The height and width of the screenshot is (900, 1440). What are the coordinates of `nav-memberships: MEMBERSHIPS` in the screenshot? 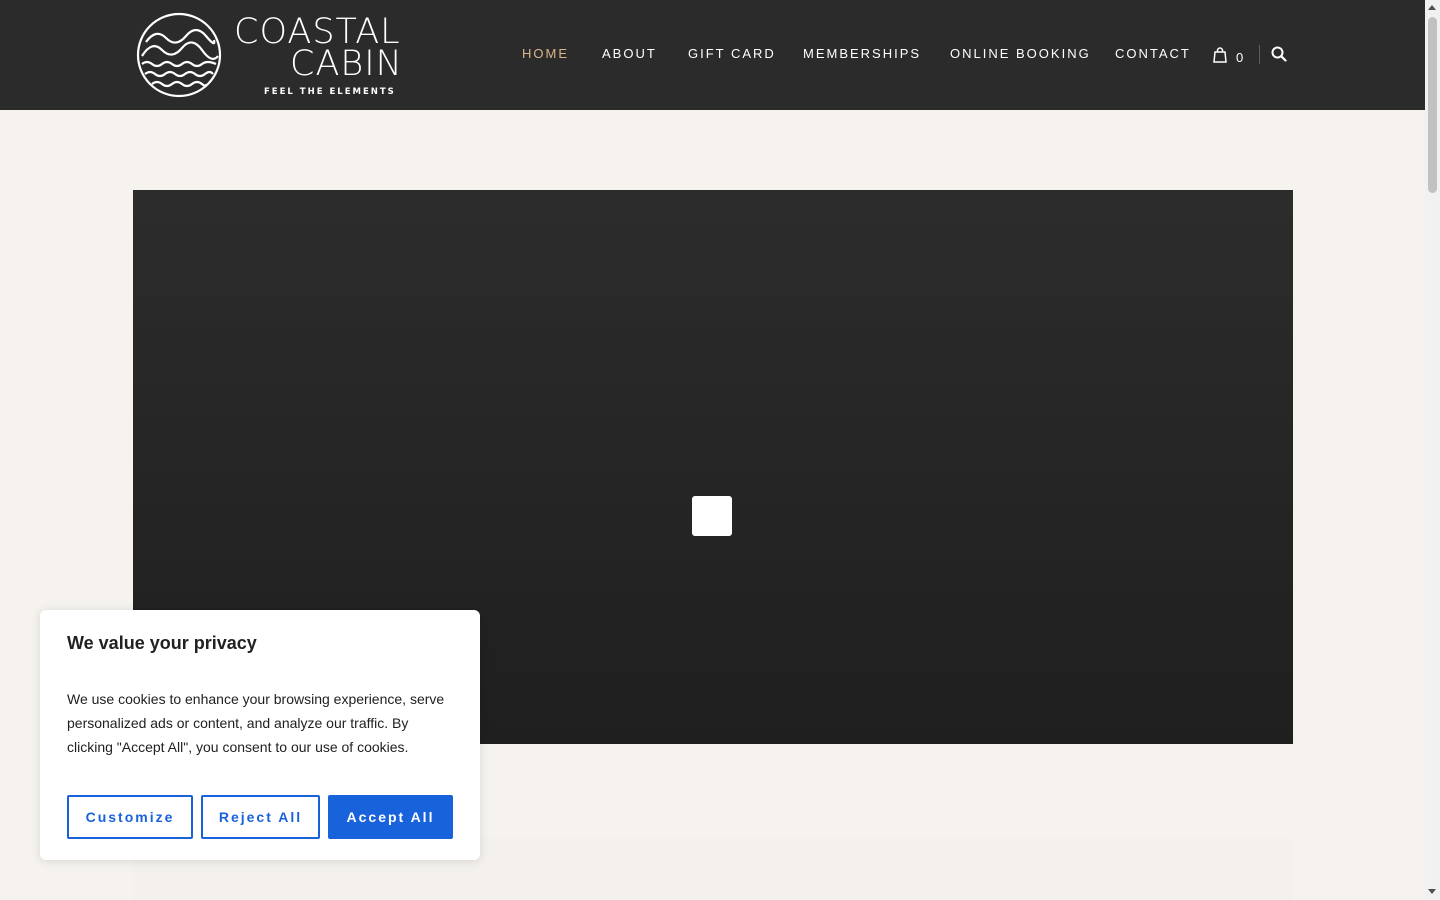 It's located at (862, 53).